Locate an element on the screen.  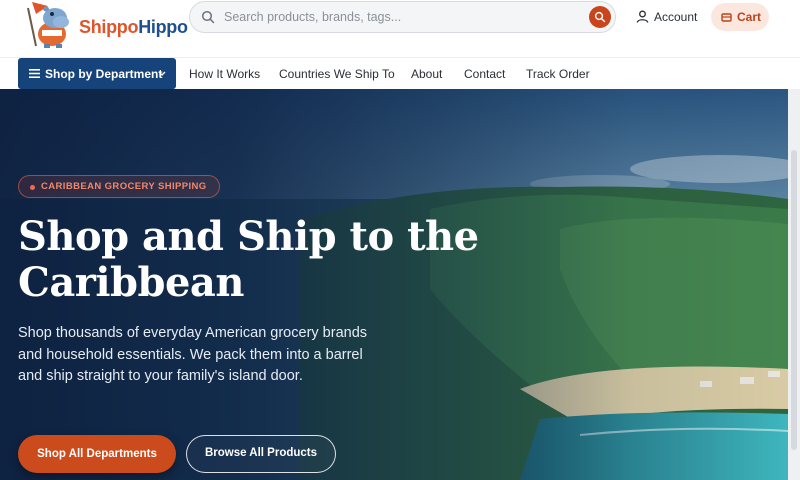
scrollbar-thumb is located at coordinates (794, 300).